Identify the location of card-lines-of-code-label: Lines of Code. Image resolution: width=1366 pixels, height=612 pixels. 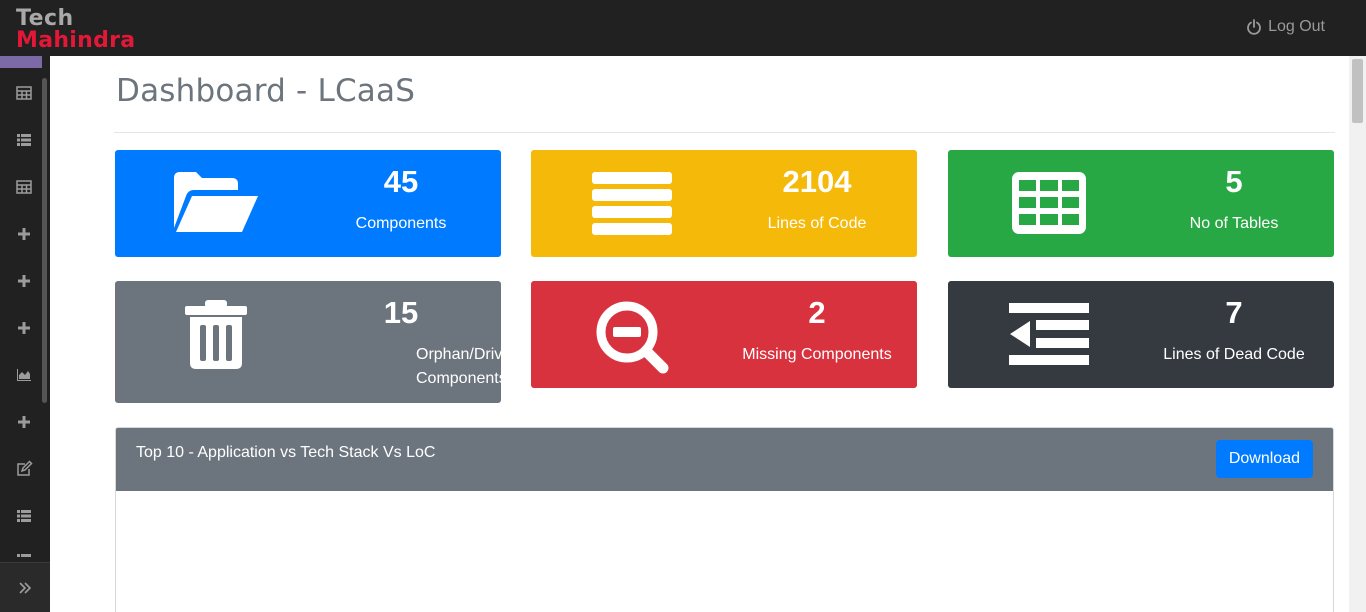
(817, 223).